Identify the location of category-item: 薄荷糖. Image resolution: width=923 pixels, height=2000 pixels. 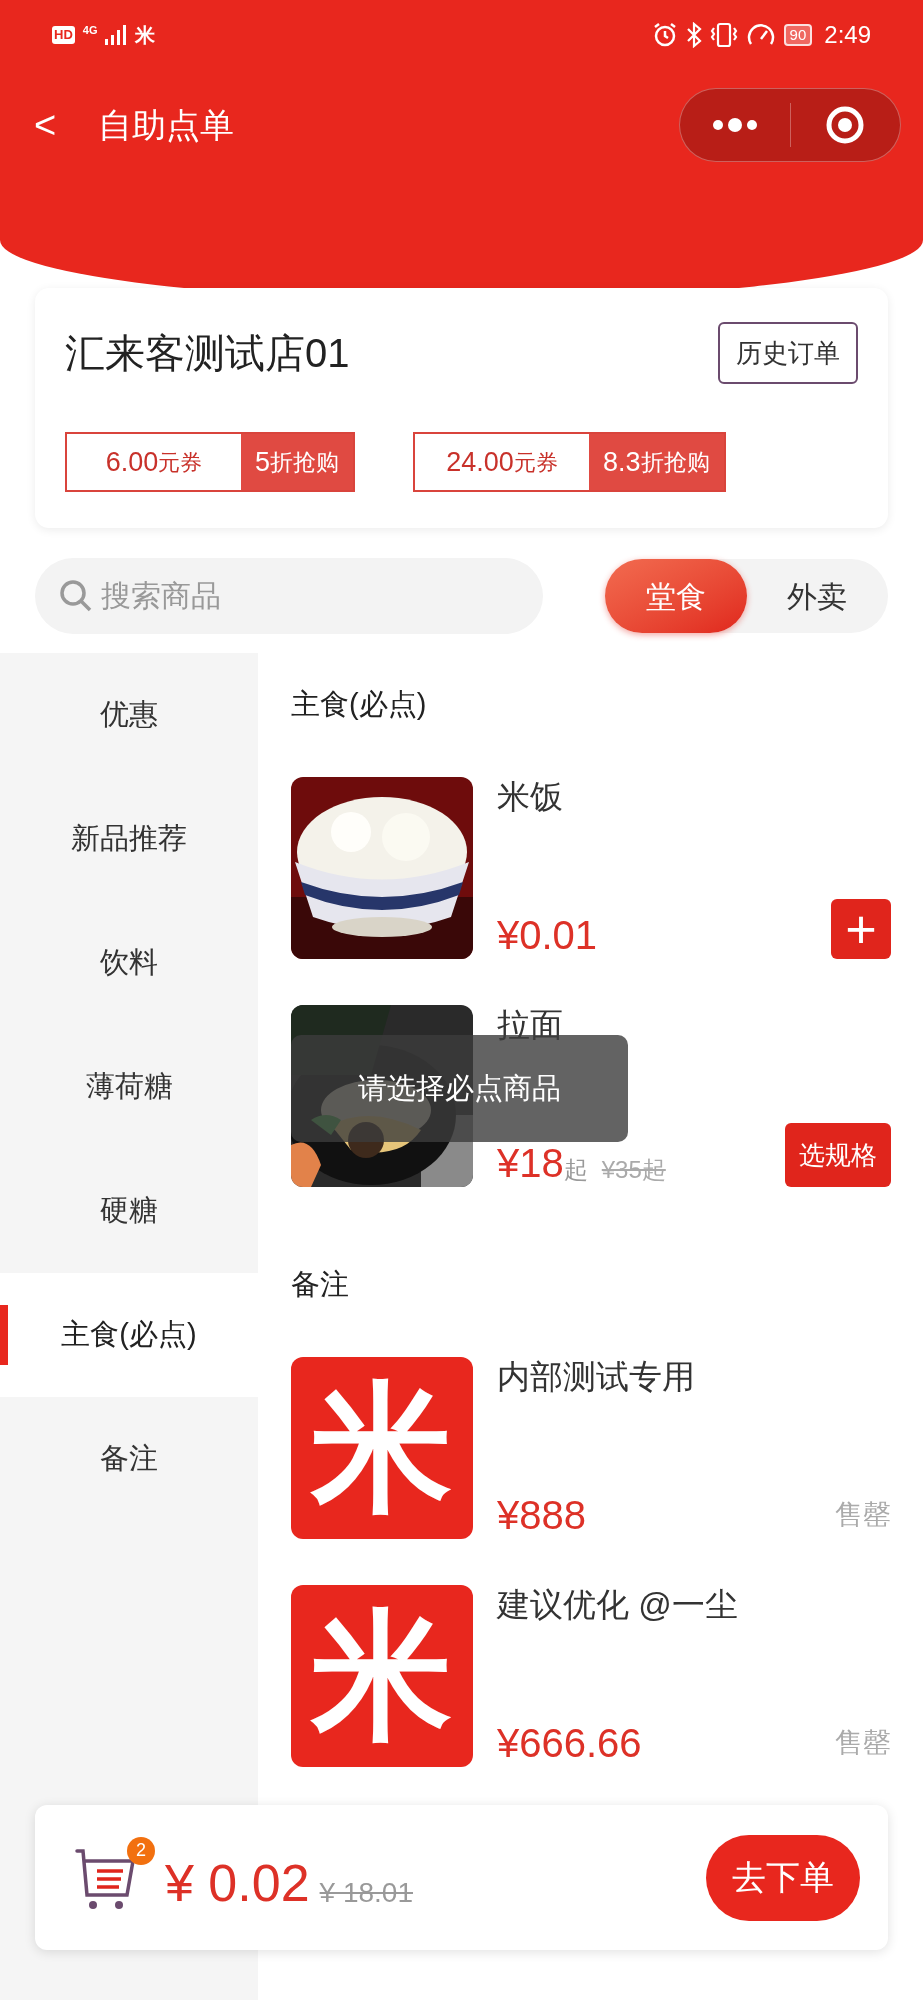
(129, 1087).